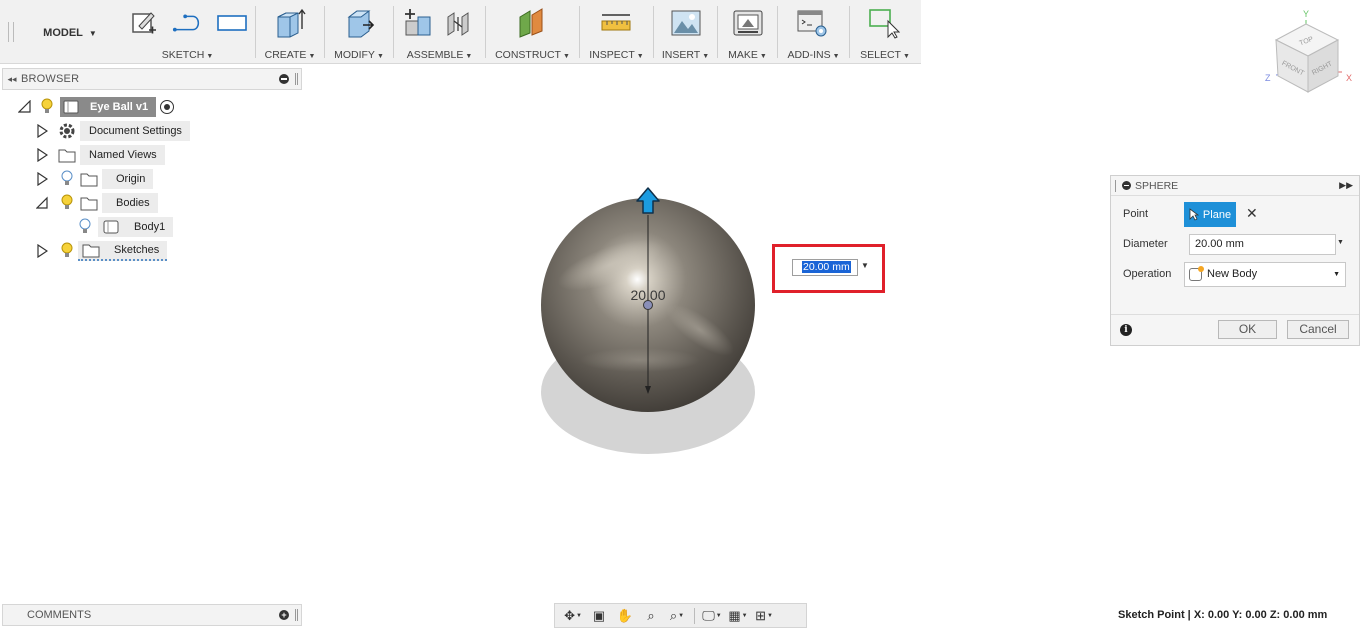  I want to click on ok-button: OK, so click(1247, 329).